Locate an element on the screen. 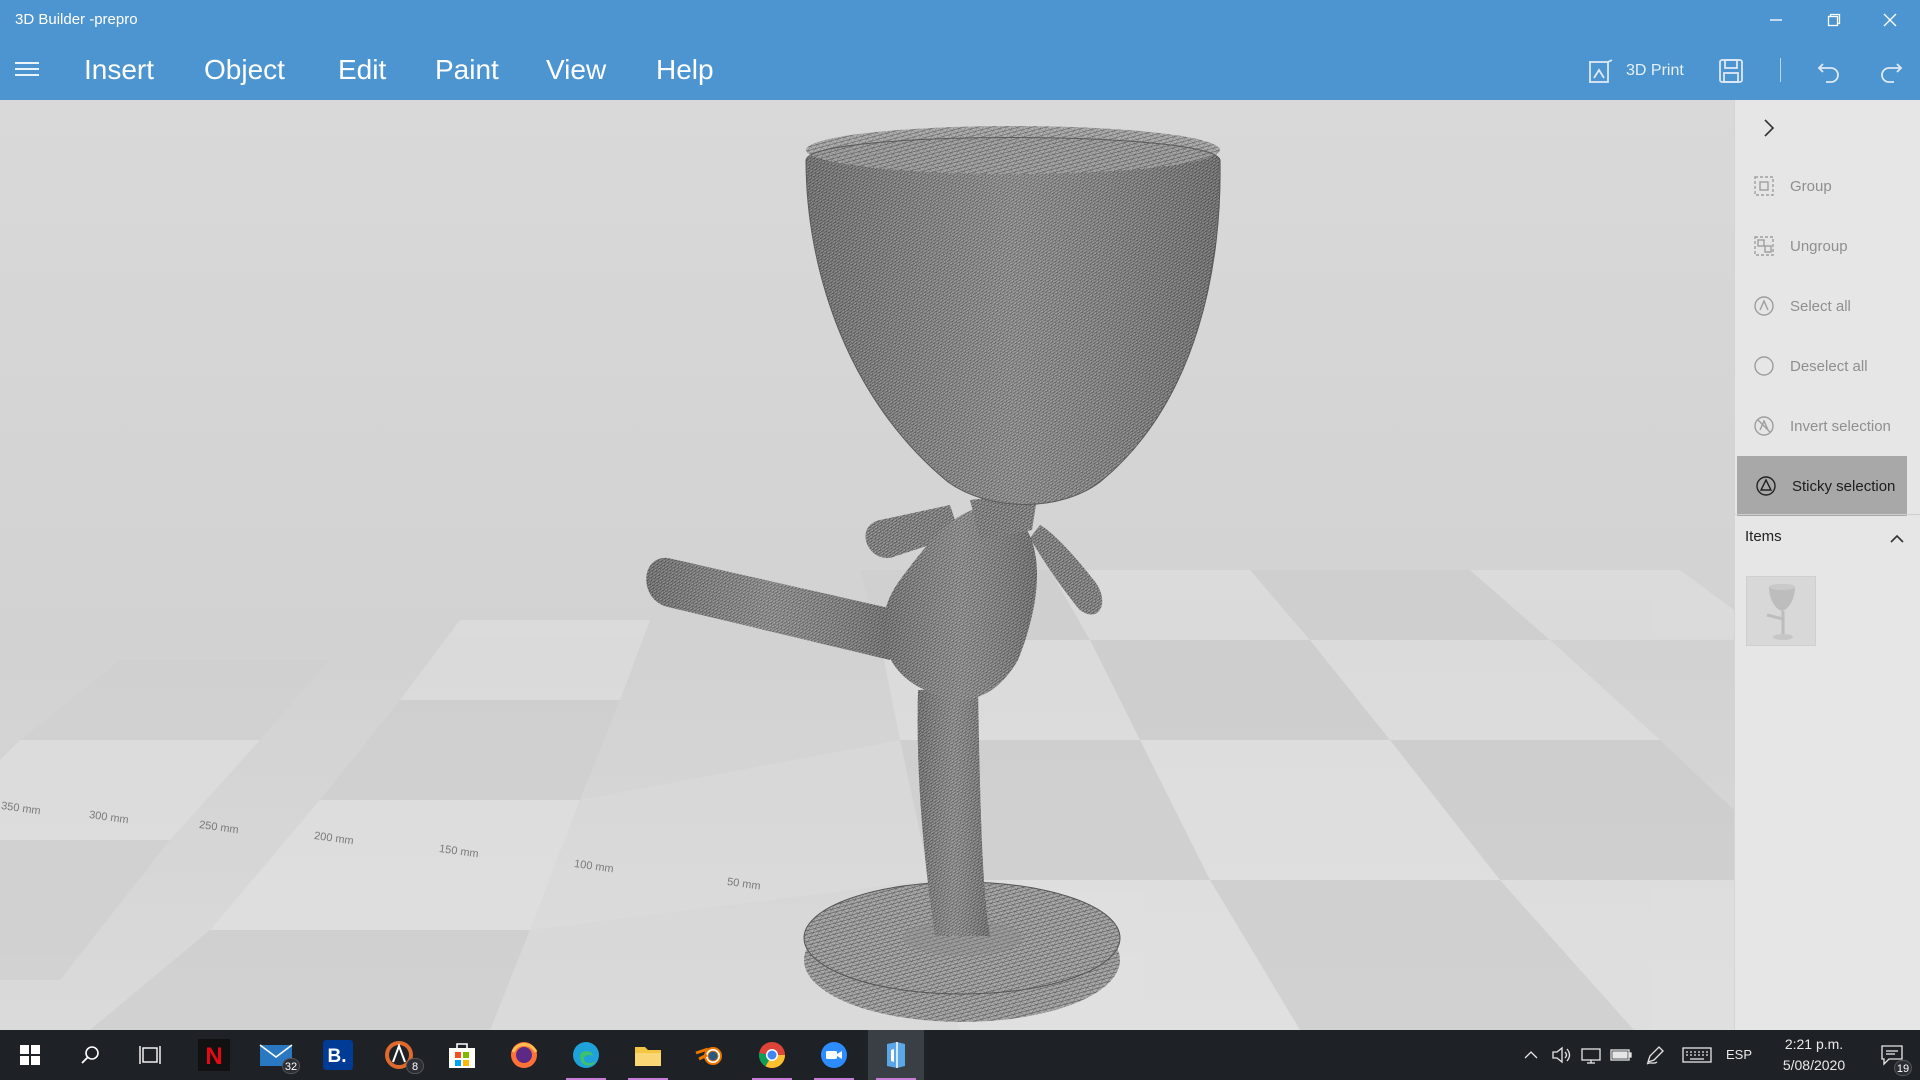  task-view-button is located at coordinates (150, 1055).